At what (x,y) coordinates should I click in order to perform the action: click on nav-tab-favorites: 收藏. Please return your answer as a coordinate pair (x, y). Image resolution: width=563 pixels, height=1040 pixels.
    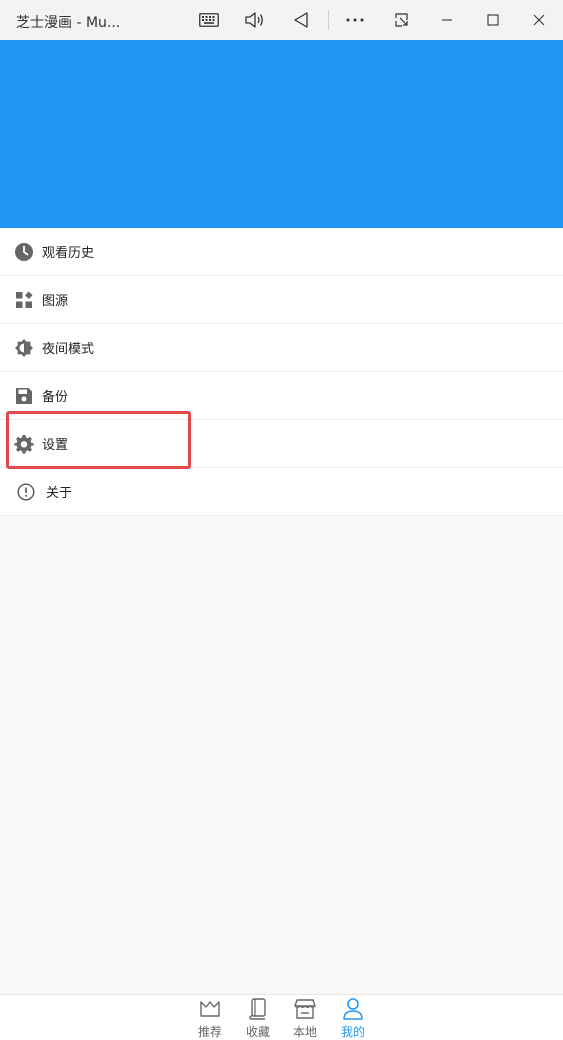
    Looking at the image, I should click on (258, 1018).